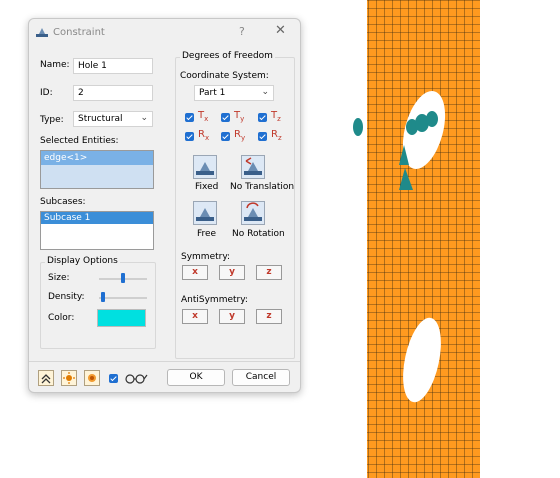 Image resolution: width=560 pixels, height=478 pixels. What do you see at coordinates (214, 300) in the screenshot?
I see `antisymmetry-label: AntiSymmetry:` at bounding box center [214, 300].